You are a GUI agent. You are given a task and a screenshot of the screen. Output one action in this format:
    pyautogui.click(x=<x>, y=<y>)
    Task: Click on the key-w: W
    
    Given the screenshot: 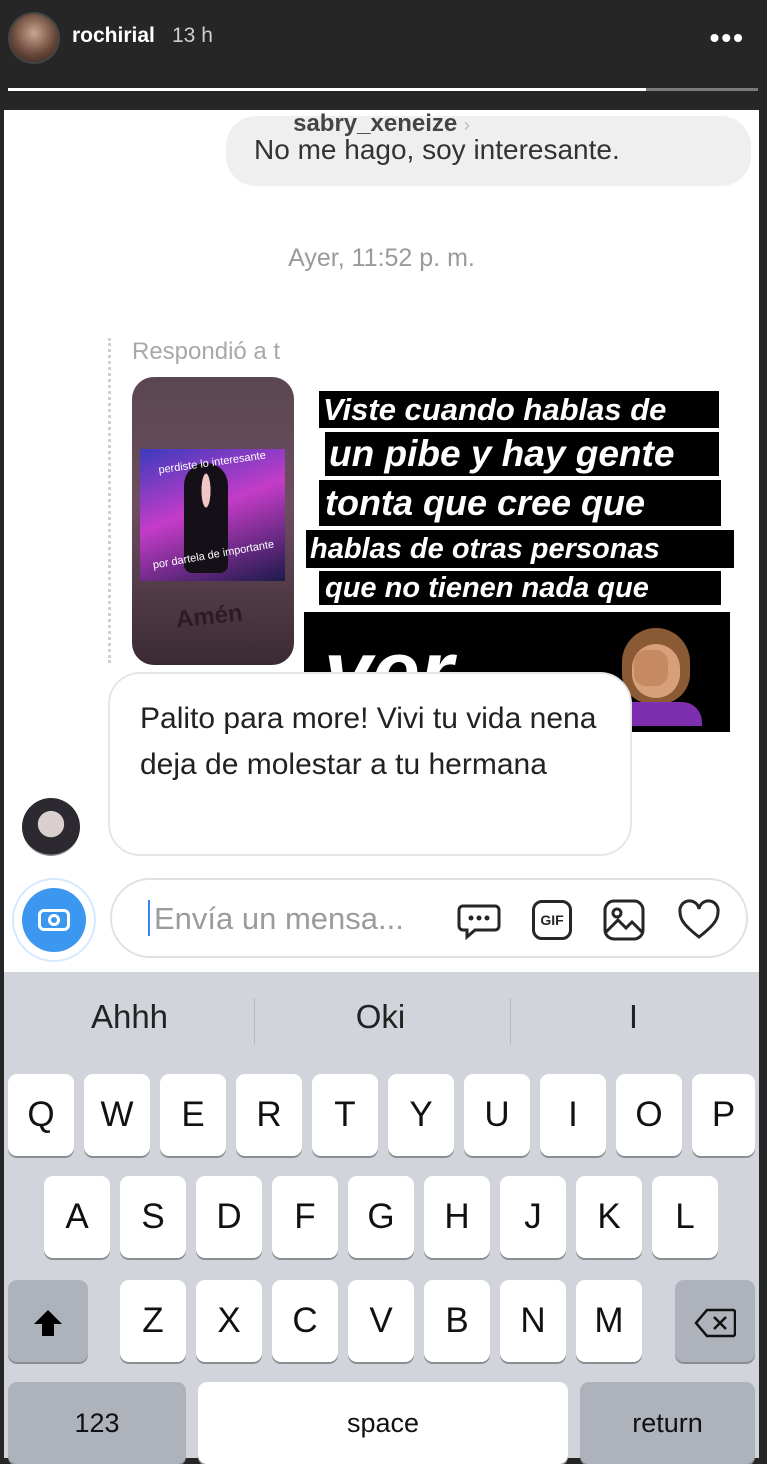 What is the action you would take?
    pyautogui.click(x=117, y=1115)
    